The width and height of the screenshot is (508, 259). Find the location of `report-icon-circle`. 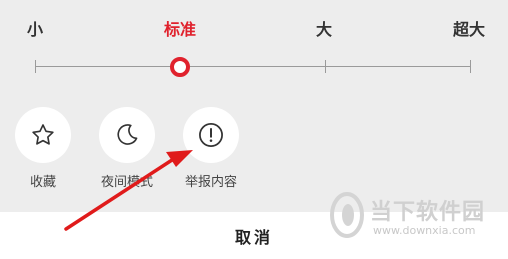

report-icon-circle is located at coordinates (211, 135).